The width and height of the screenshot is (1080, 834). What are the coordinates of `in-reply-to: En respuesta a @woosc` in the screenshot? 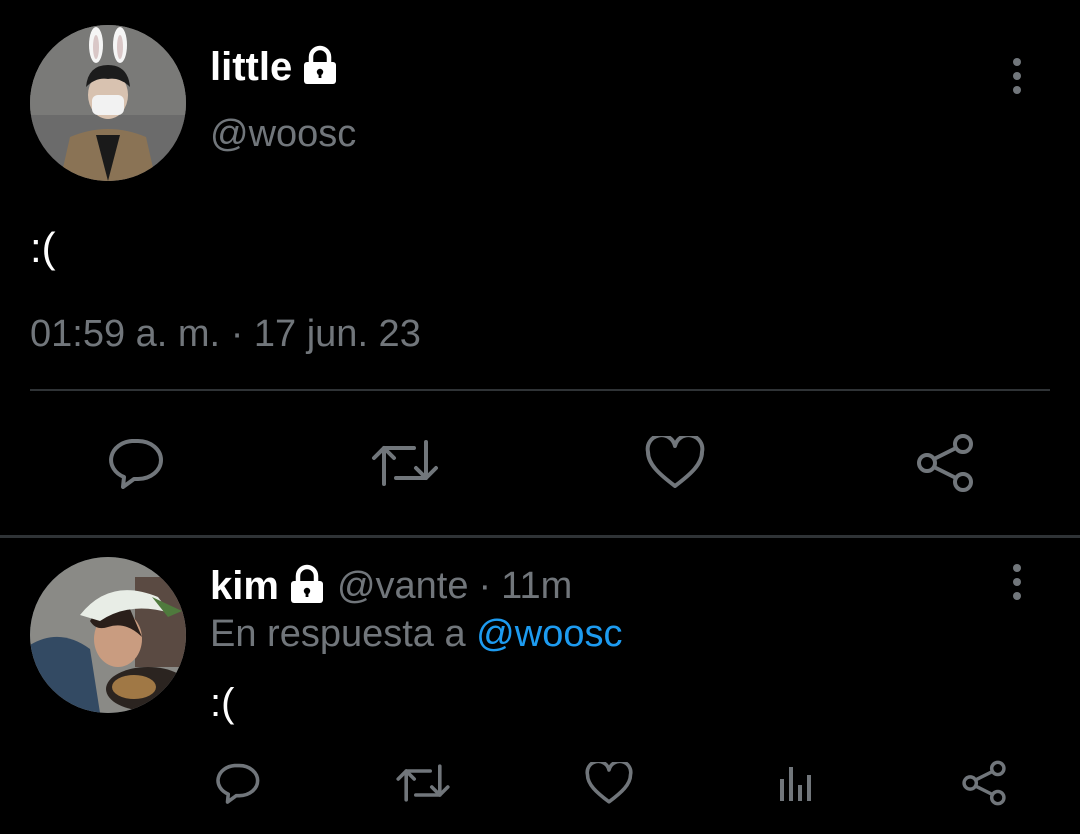 It's located at (416, 634).